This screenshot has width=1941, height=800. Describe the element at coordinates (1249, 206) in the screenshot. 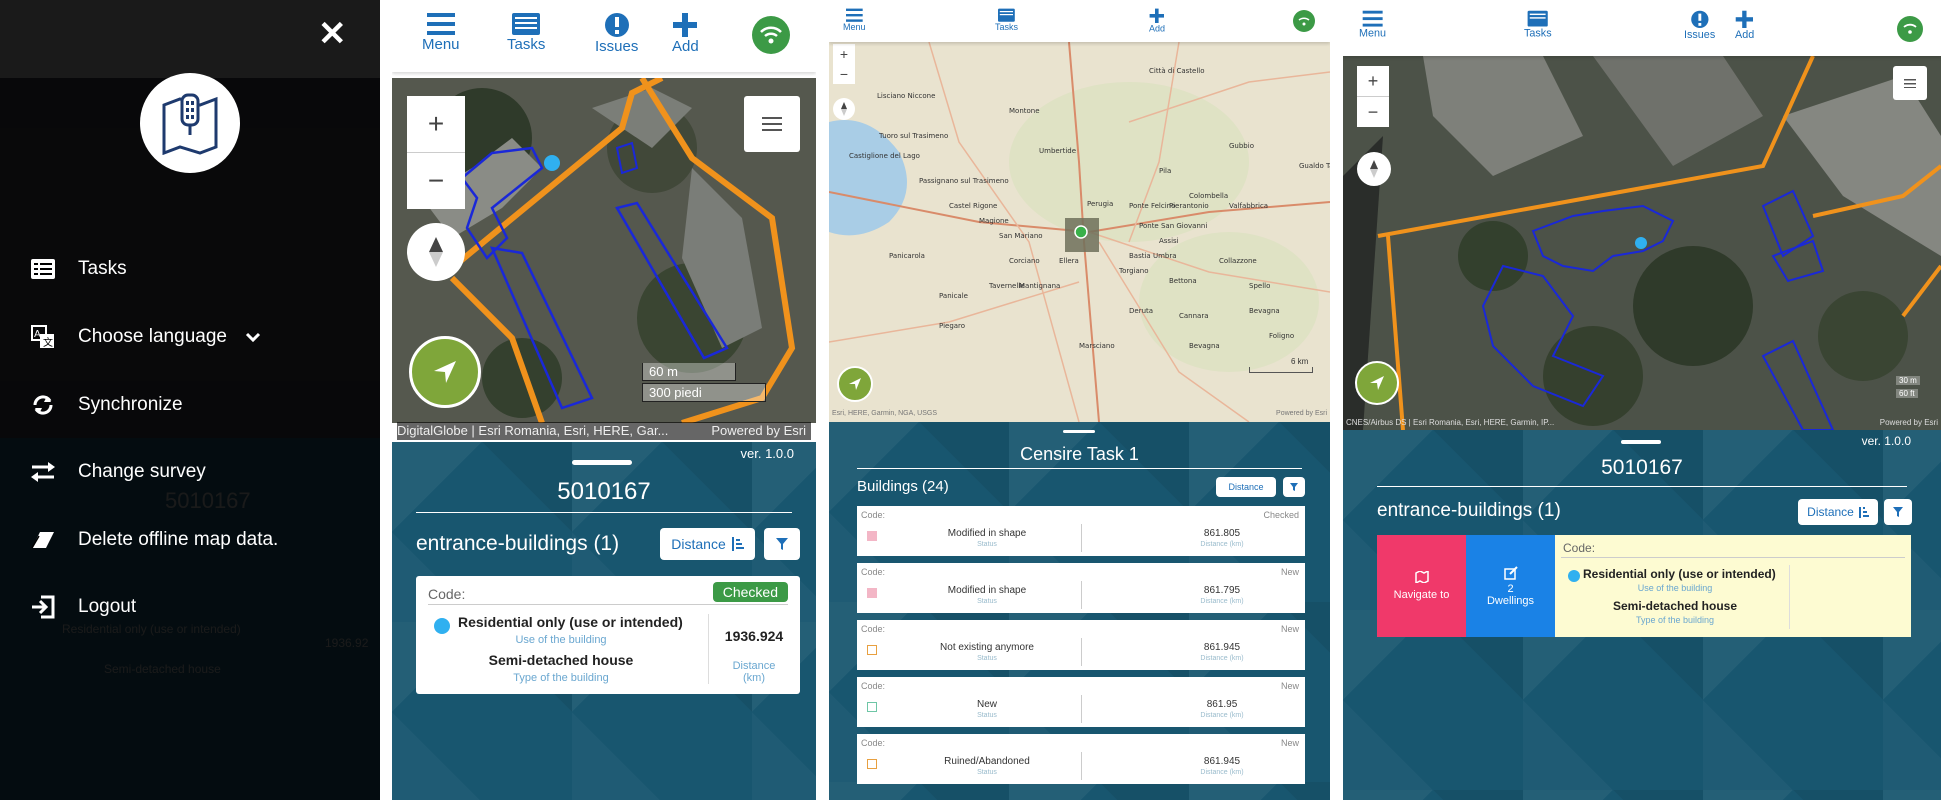

I see `place-label: Valfabbrica` at that location.